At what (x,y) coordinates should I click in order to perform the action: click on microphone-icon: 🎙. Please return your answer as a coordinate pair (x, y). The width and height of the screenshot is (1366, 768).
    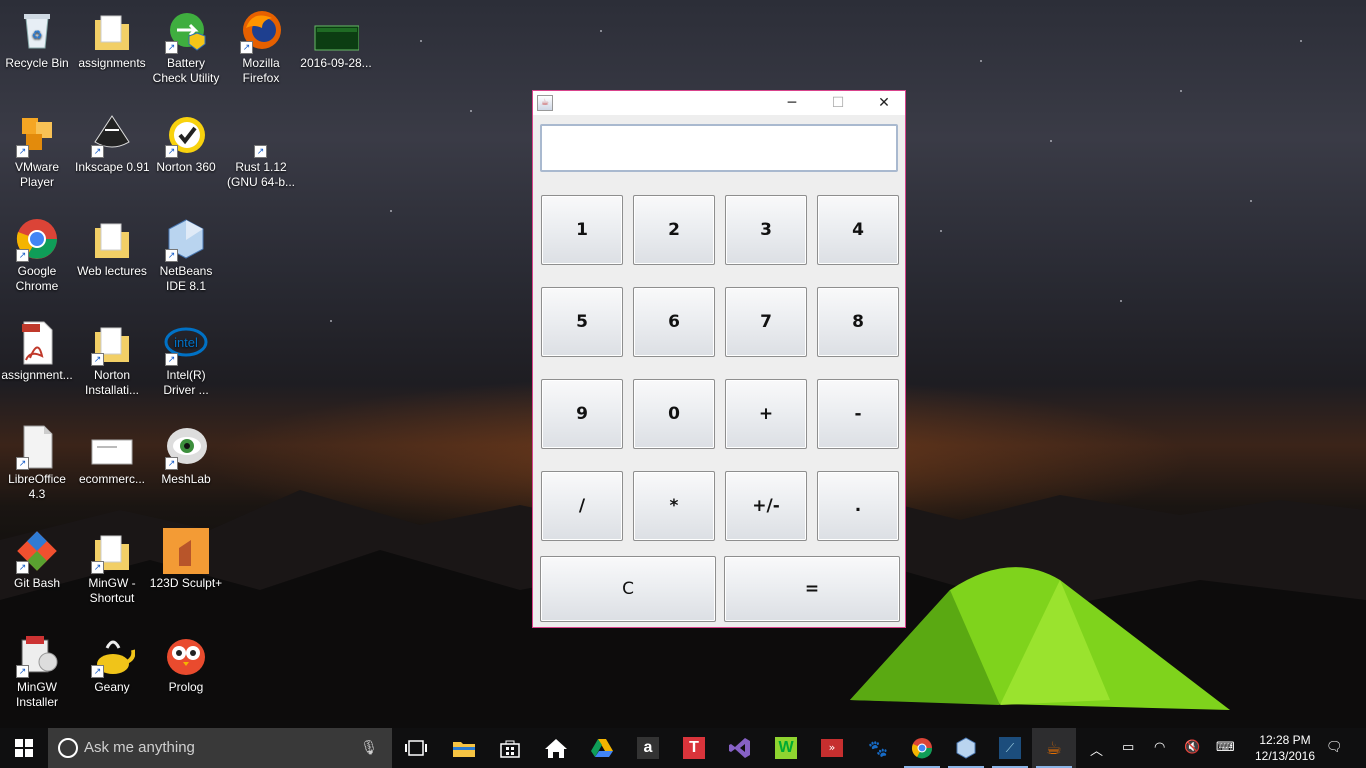
    Looking at the image, I should click on (369, 747).